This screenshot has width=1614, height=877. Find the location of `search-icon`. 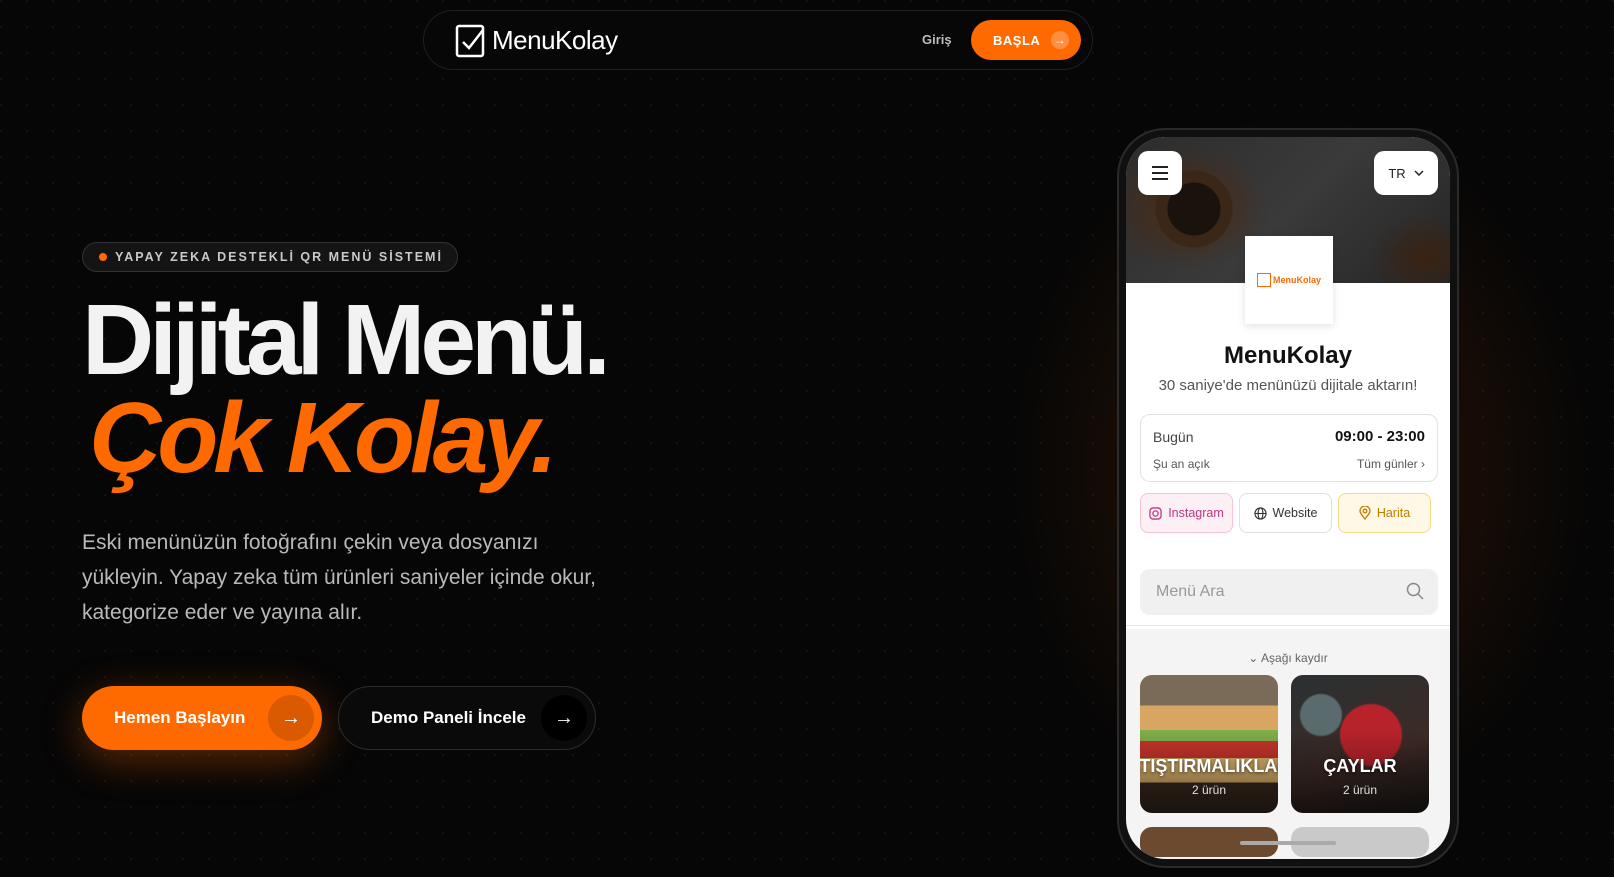

search-icon is located at coordinates (1415, 591).